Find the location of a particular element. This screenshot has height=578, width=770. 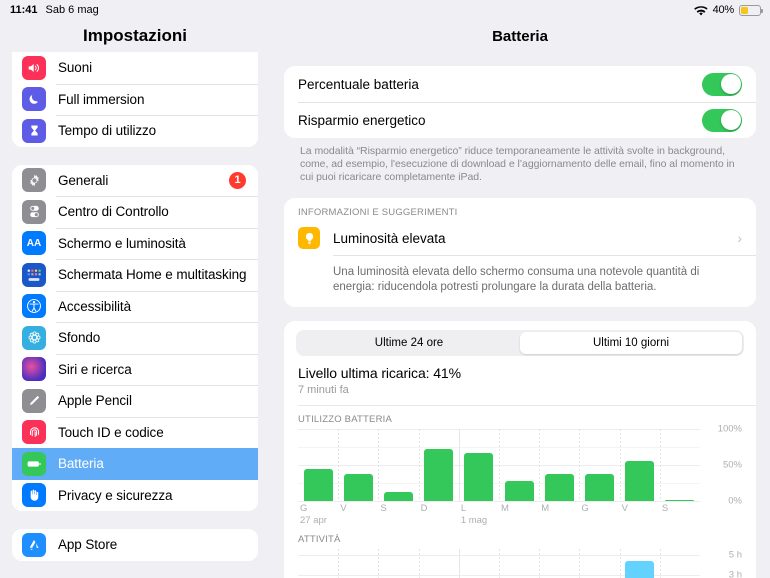

sidebar-item-tempo-di-utilizzo: Tempo di utilizzo is located at coordinates (135, 131).